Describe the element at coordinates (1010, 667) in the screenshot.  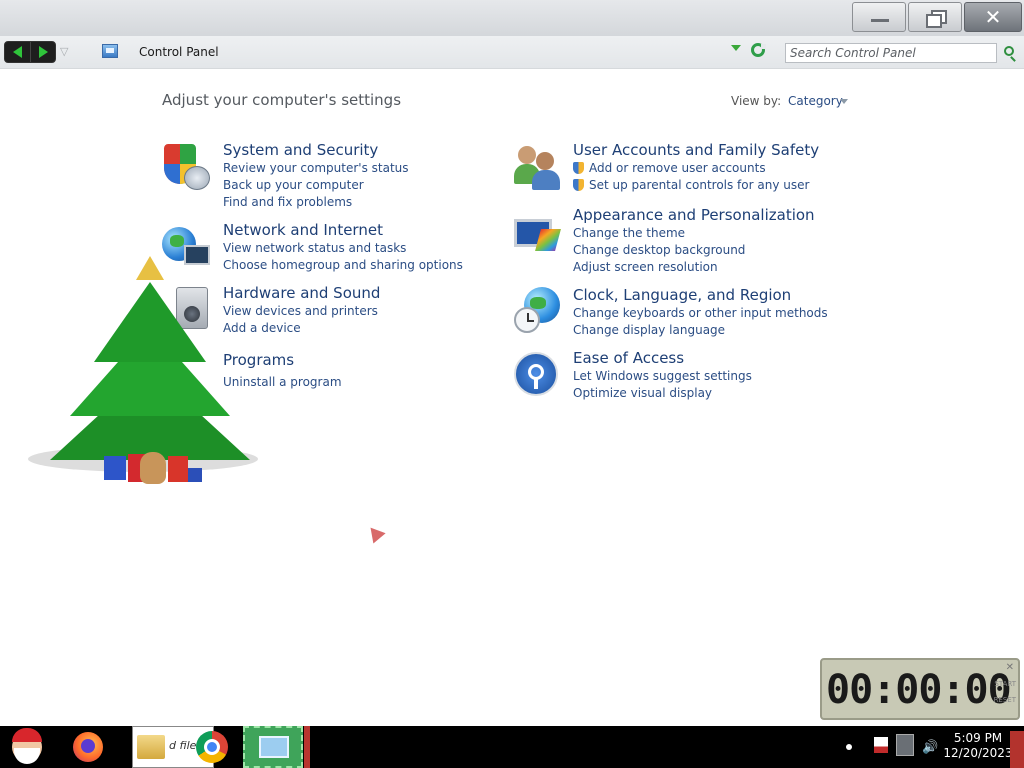
I see `timer-close-icon: ✕` at that location.